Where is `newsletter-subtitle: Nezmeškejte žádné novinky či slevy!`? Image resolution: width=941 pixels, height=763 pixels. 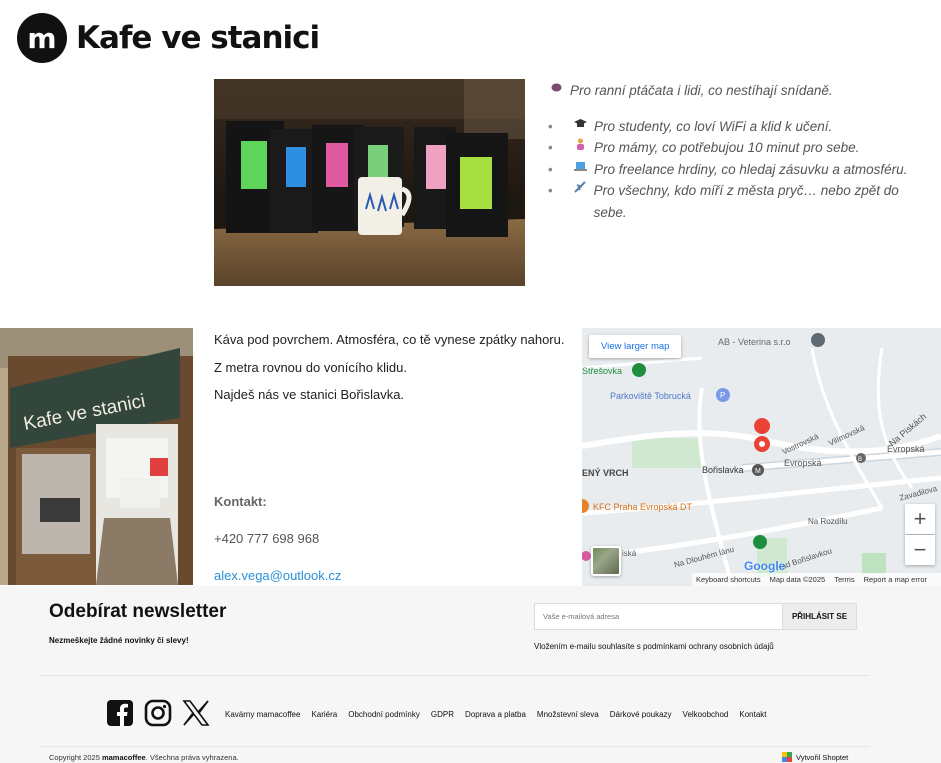
newsletter-subtitle: Nezmeškejte žádné novinky či slevy! is located at coordinates (119, 640).